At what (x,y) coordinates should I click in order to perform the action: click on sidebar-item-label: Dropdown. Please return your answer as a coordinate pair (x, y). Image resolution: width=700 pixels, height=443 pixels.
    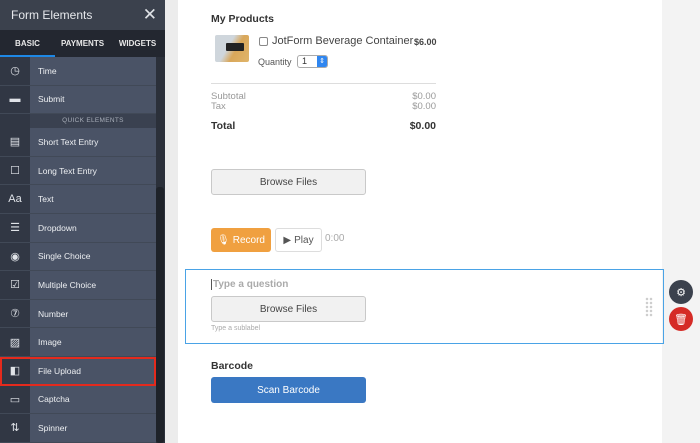
    Looking at the image, I should click on (93, 227).